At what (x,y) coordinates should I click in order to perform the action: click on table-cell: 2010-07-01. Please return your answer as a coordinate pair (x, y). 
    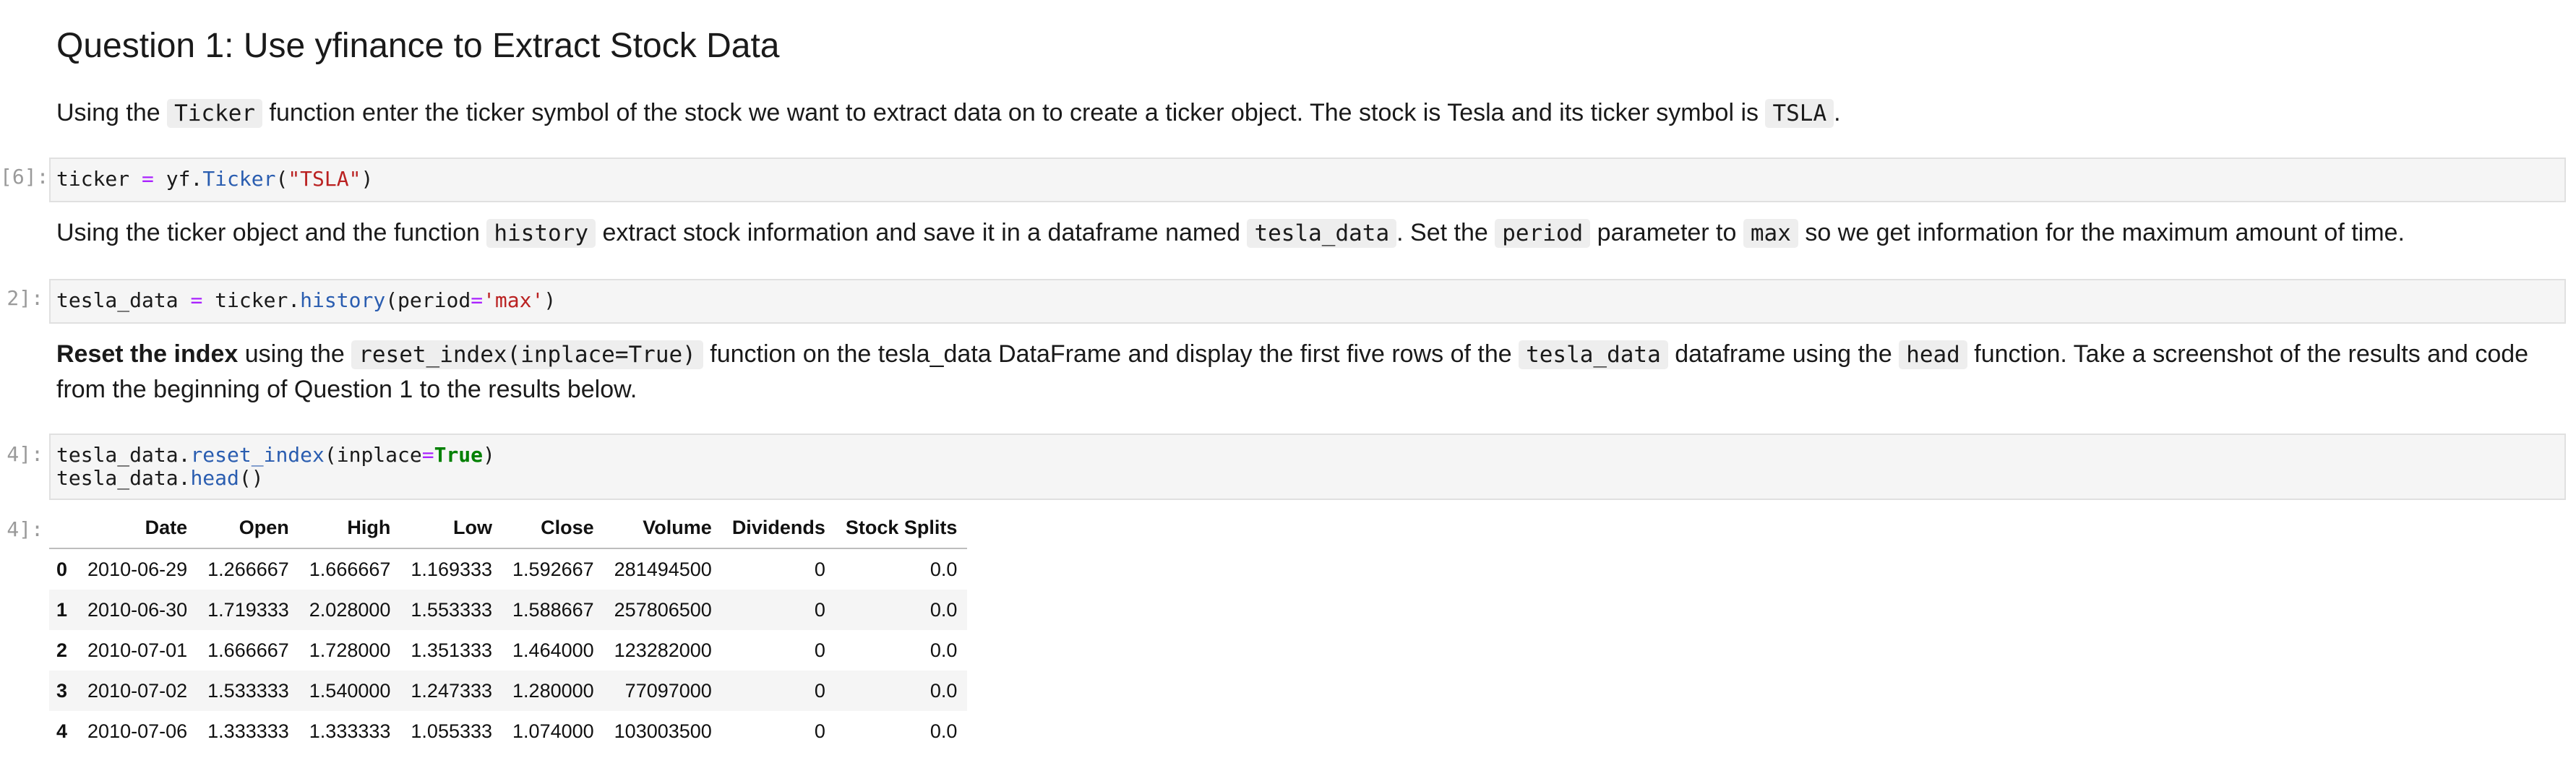
    Looking at the image, I should click on (137, 650).